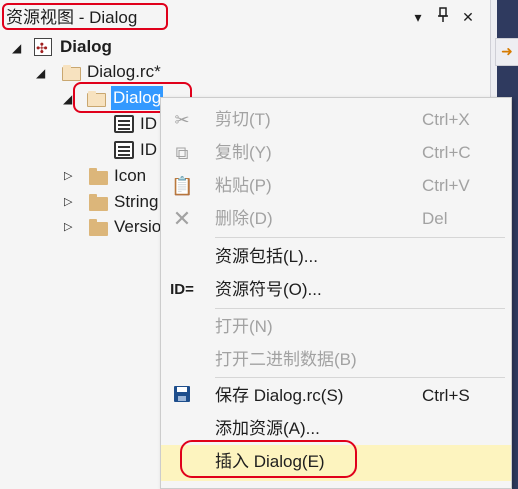 This screenshot has height=489, width=518. What do you see at coordinates (182, 218) in the screenshot?
I see `delete-icon: ✕` at bounding box center [182, 218].